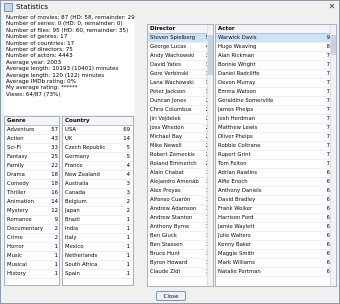 Image resolution: width=340 pixels, height=304 pixels. Describe the element at coordinates (180, 164) in the screenshot. I see `director-row: Roland Emmerich2` at that location.